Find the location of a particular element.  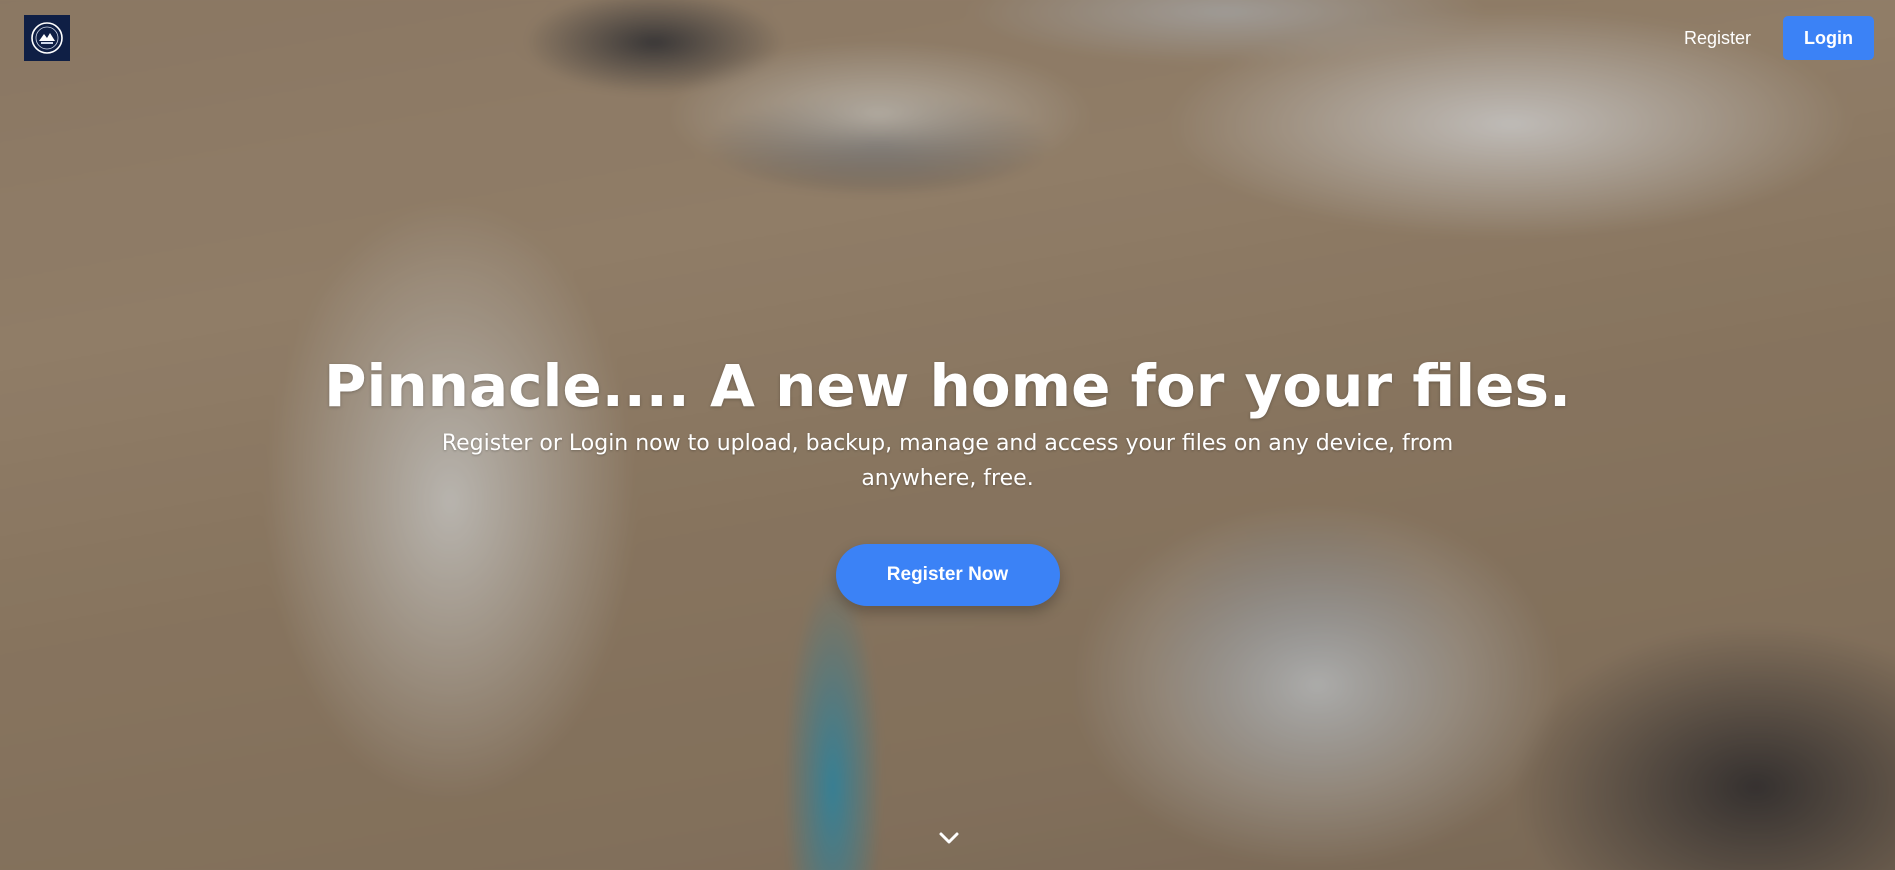

circle-emblem-logo is located at coordinates (47, 37).